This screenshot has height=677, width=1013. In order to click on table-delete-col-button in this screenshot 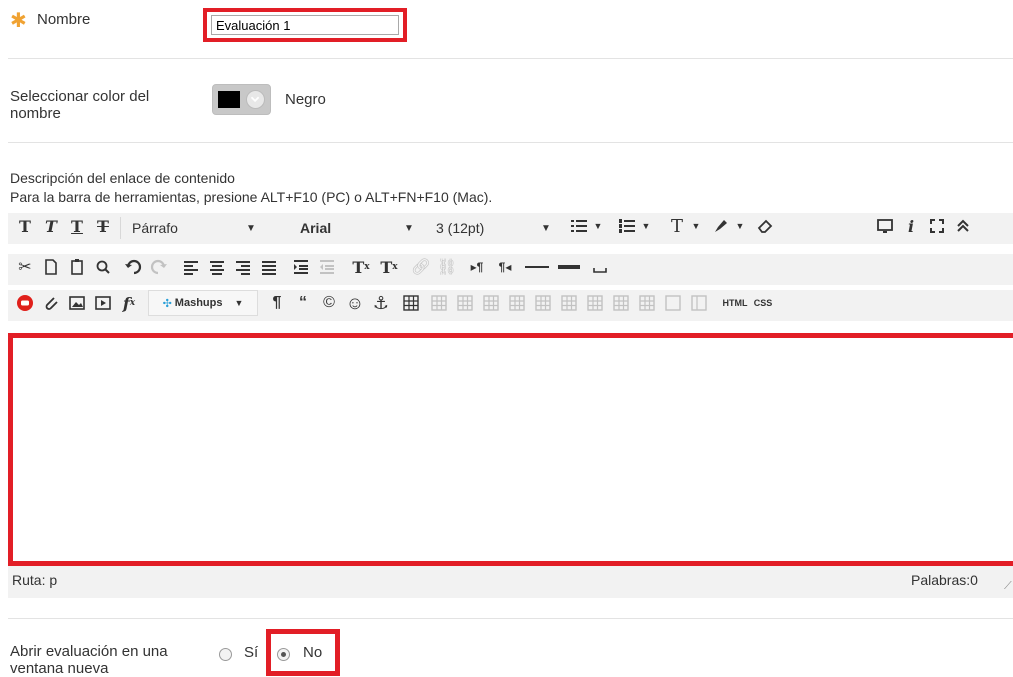, I will do `click(569, 303)`.